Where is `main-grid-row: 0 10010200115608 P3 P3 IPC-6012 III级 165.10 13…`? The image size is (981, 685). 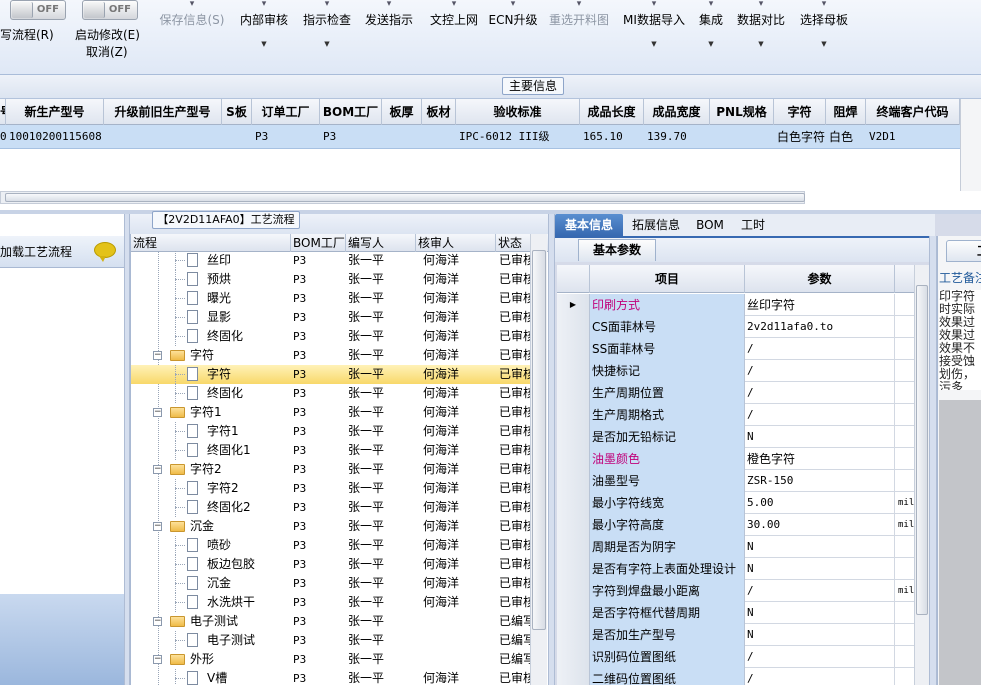
main-grid-row: 0 10010200115608 P3 P3 IPC-6012 III级 165.10 13… is located at coordinates (480, 137).